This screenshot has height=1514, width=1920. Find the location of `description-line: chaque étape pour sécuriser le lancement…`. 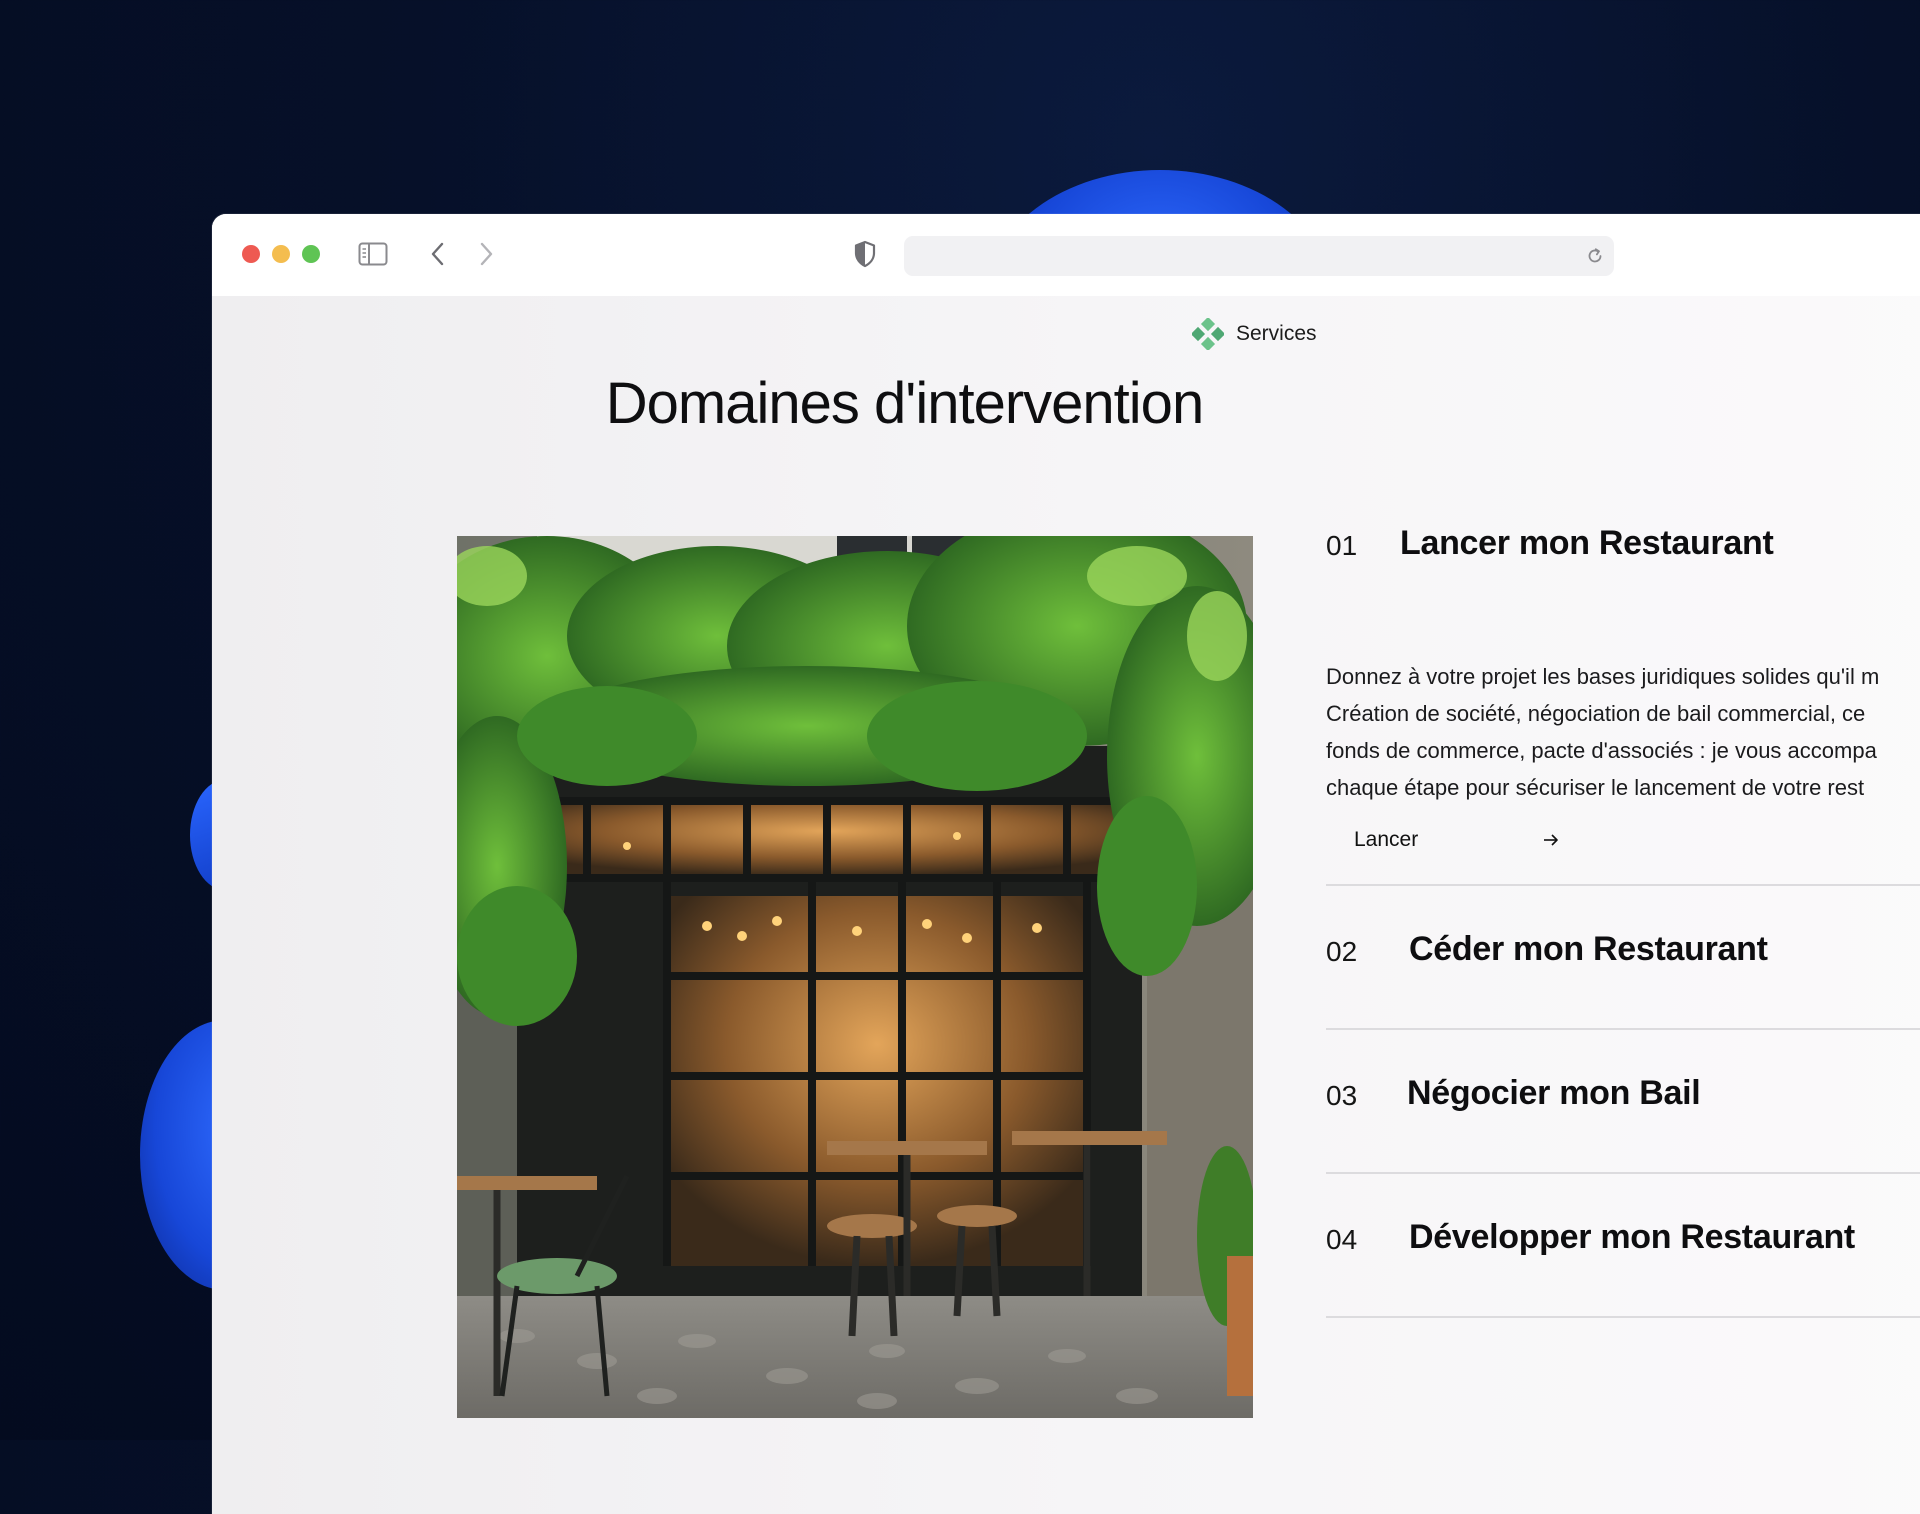

description-line: chaque étape pour sécuriser le lancement… is located at coordinates (1595, 787).